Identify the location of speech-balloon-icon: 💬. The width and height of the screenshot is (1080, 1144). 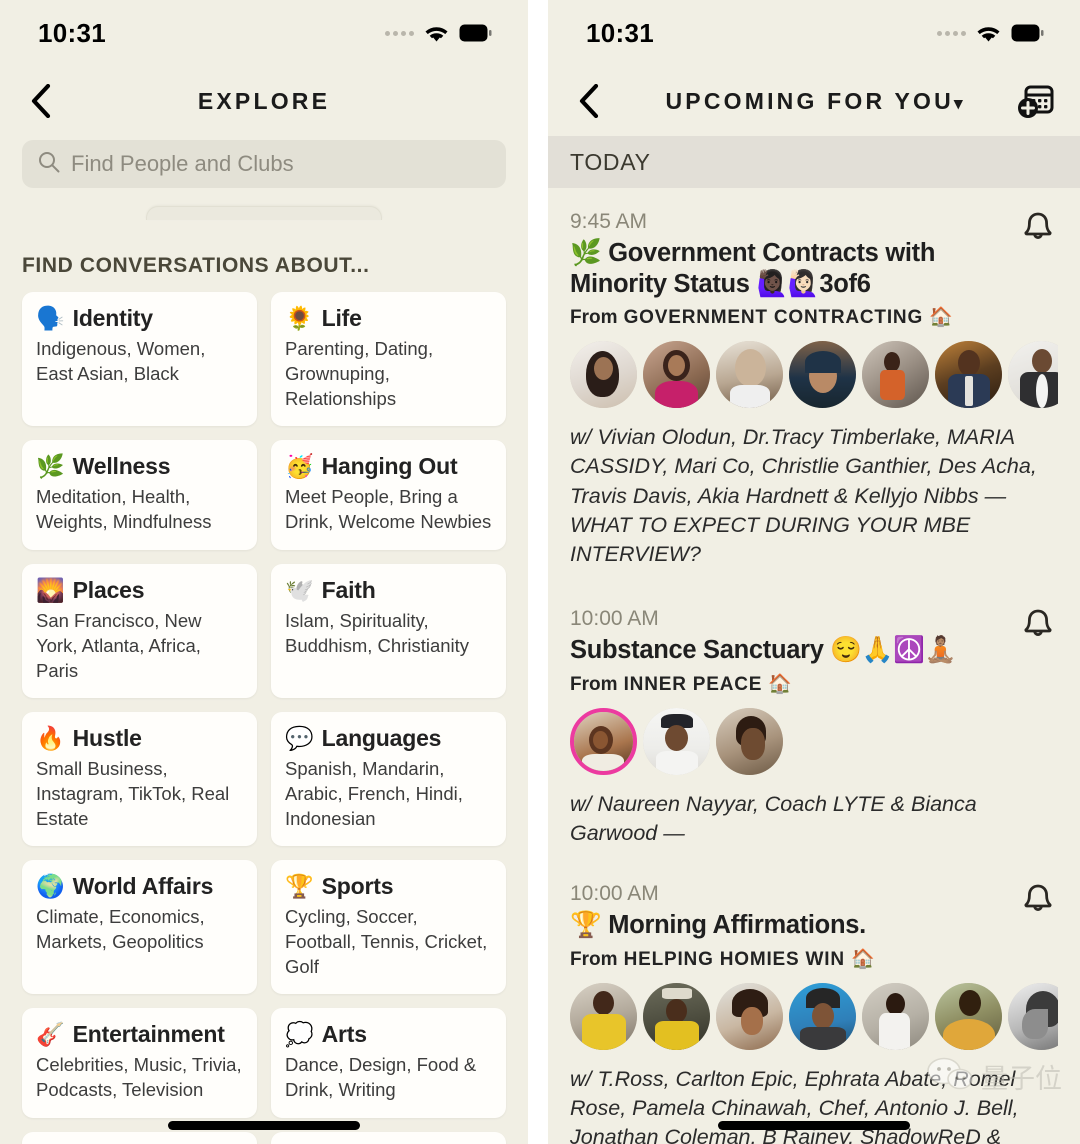
(299, 737).